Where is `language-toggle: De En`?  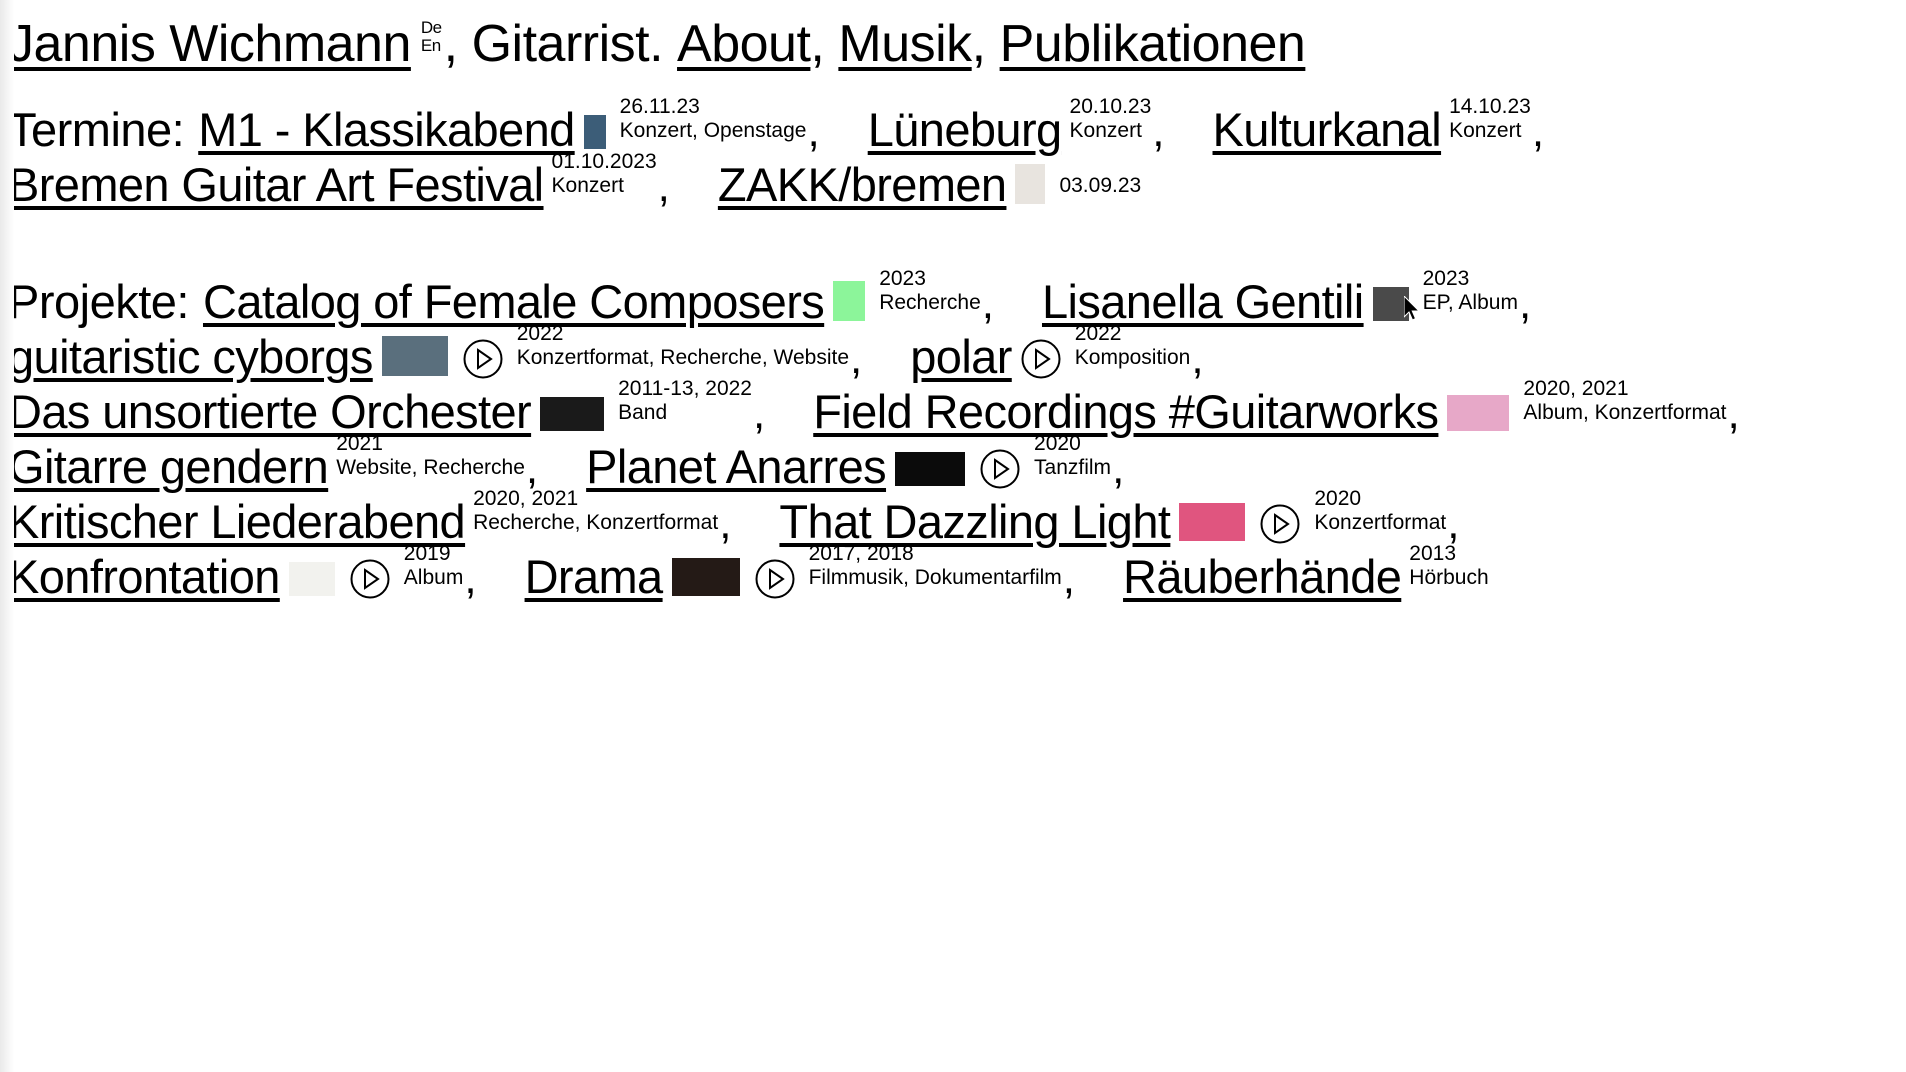 language-toggle: De En is located at coordinates (431, 37).